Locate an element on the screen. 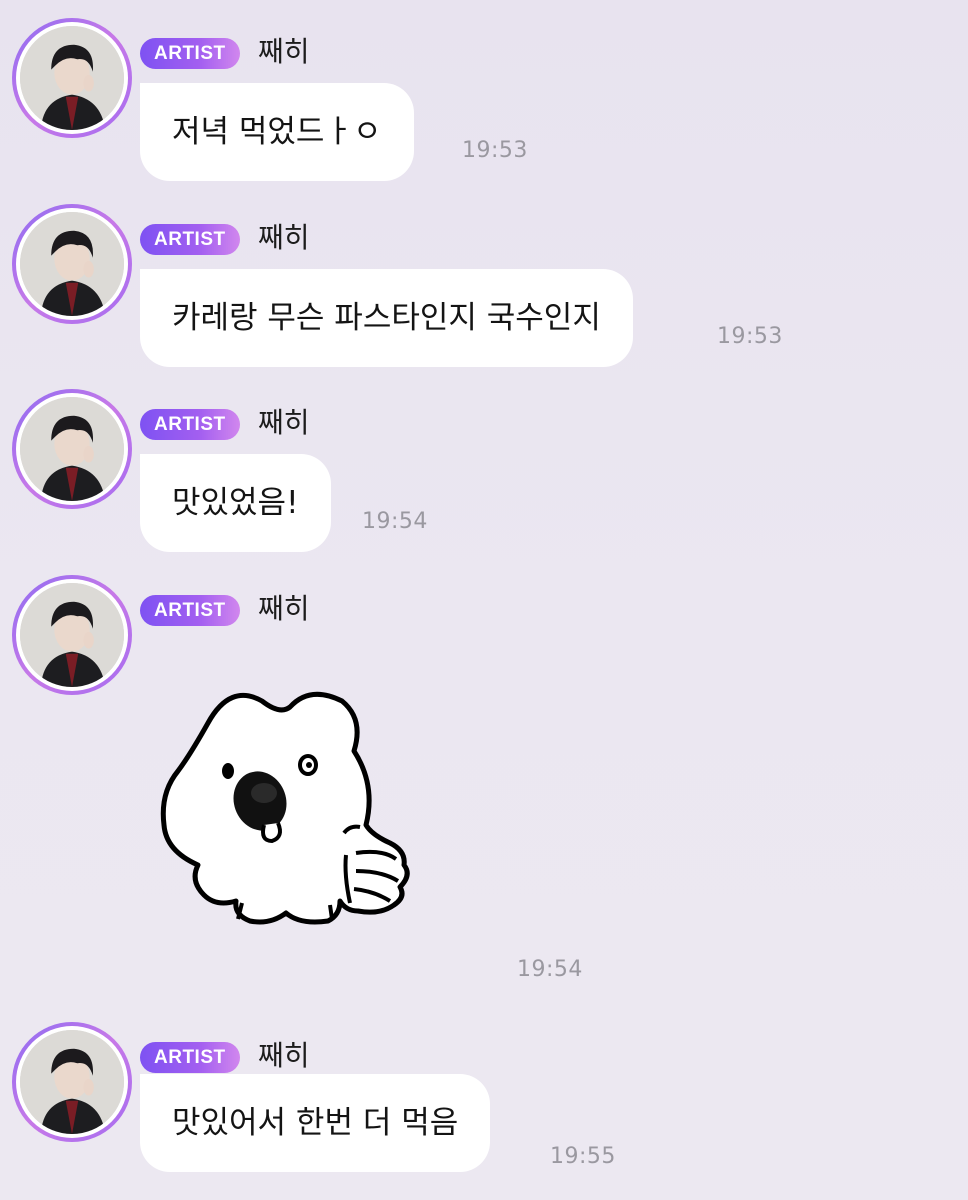 The image size is (968, 1200). message-bubble: 저녁 먹었드ㅏㅇ is located at coordinates (277, 132).